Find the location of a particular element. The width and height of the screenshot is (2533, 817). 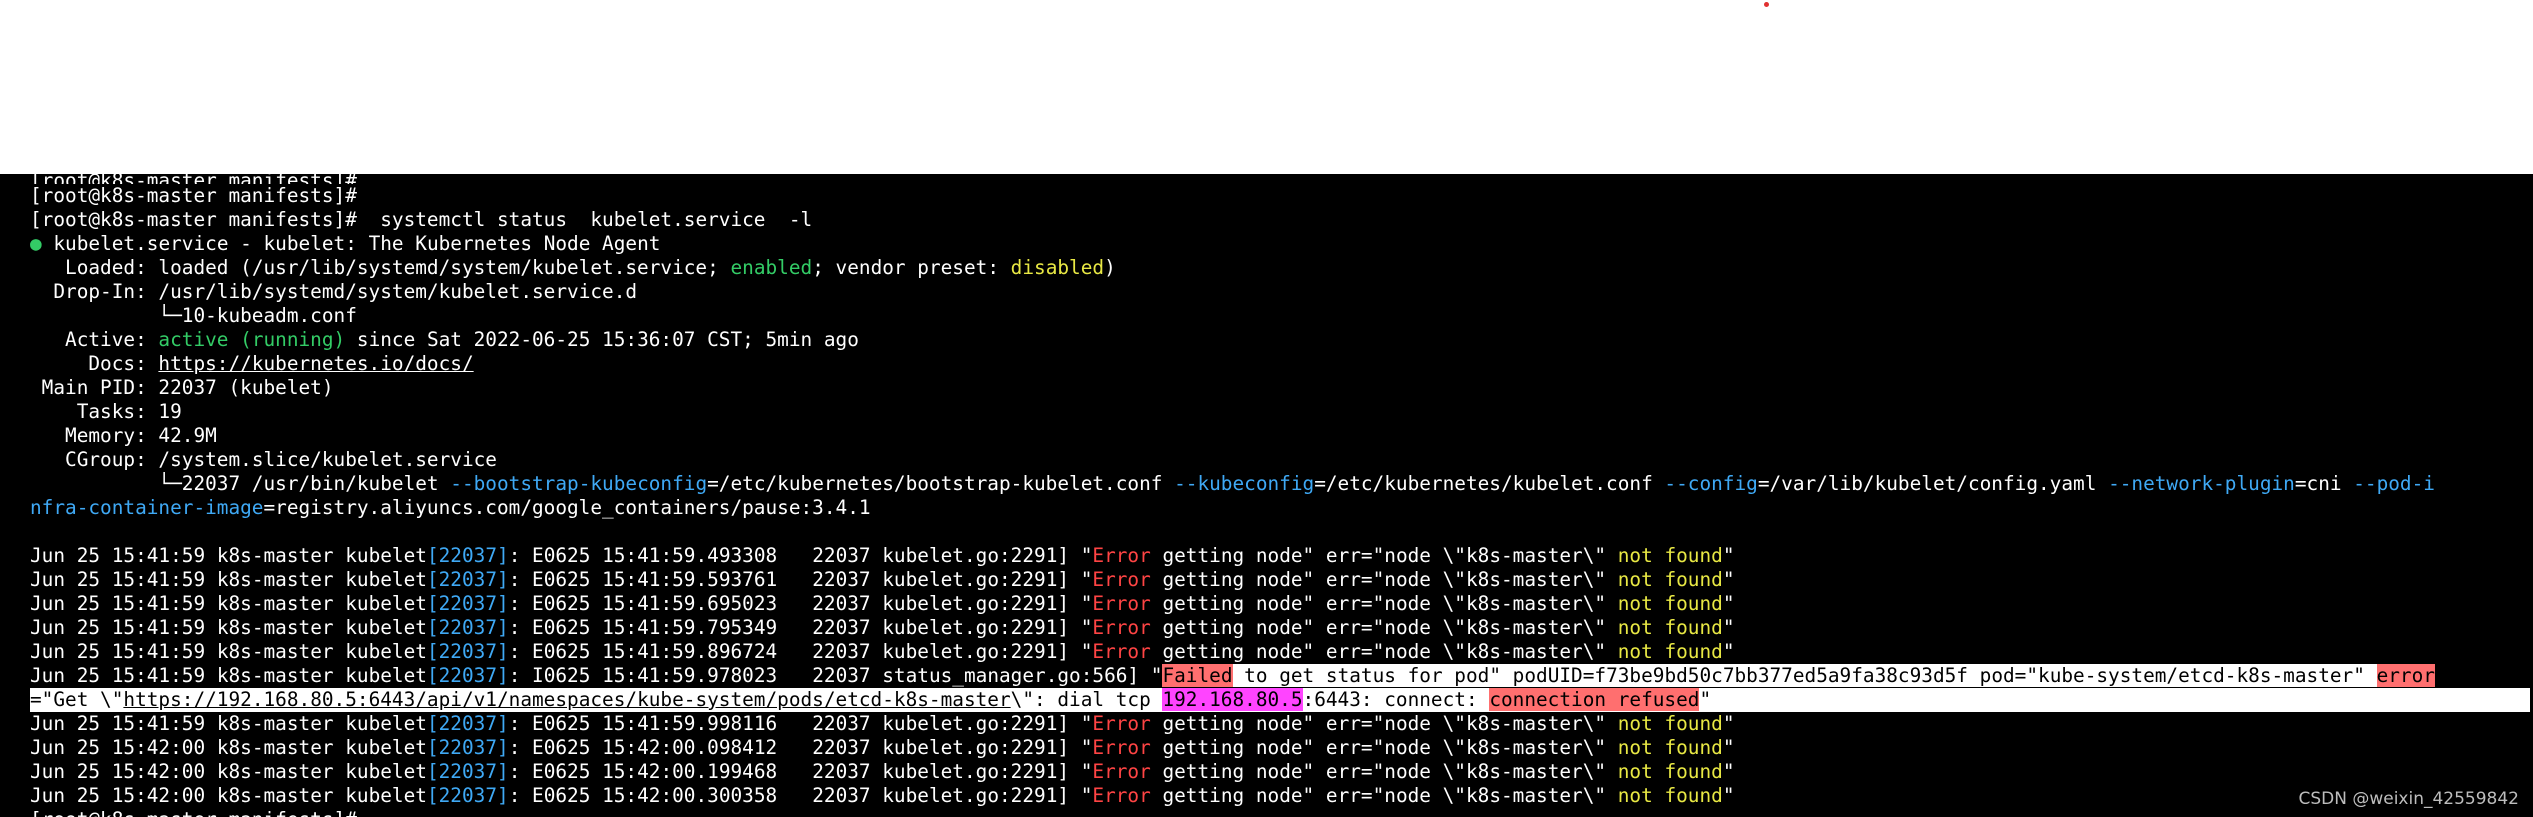

terminal-prompt: [root@k8s-master manifests]# is located at coordinates (193, 195).